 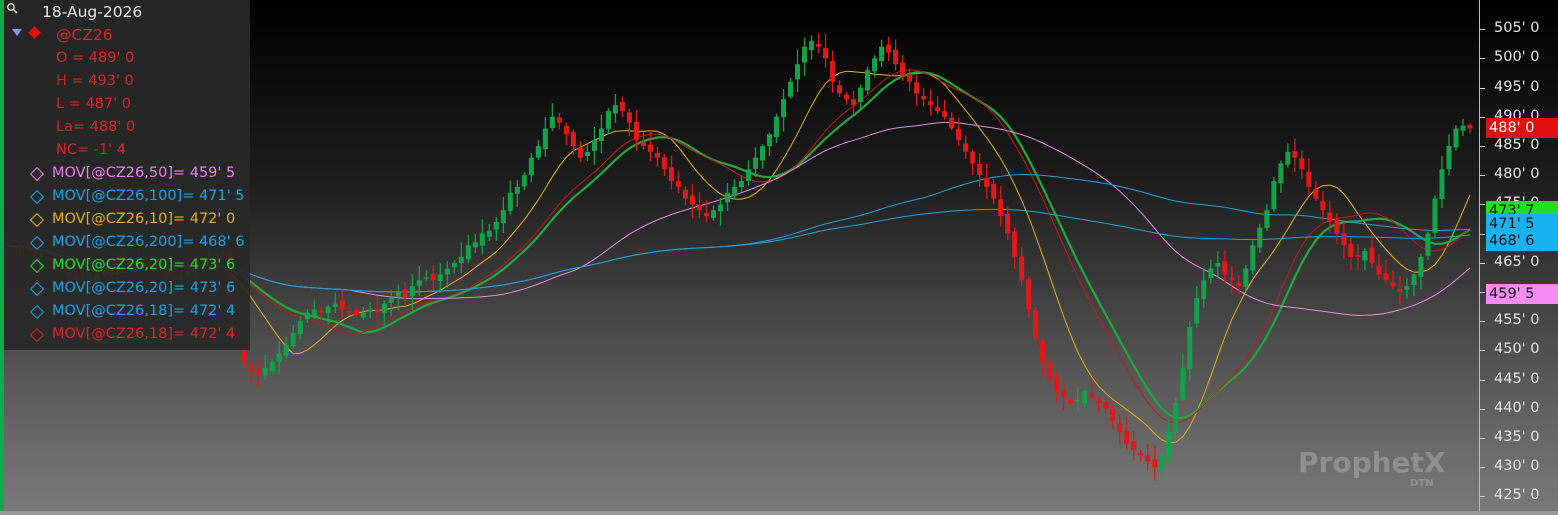 I want to click on axis-tick-label: 445' 0, so click(x=1517, y=378).